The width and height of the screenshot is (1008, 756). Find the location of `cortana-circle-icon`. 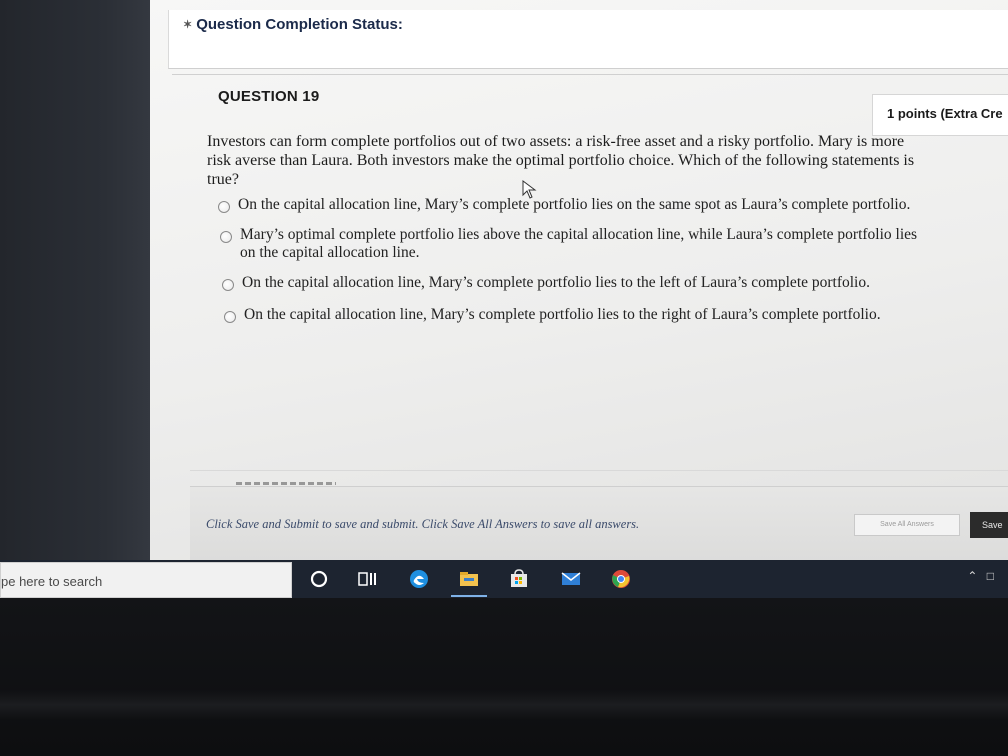

cortana-circle-icon is located at coordinates (319, 579).